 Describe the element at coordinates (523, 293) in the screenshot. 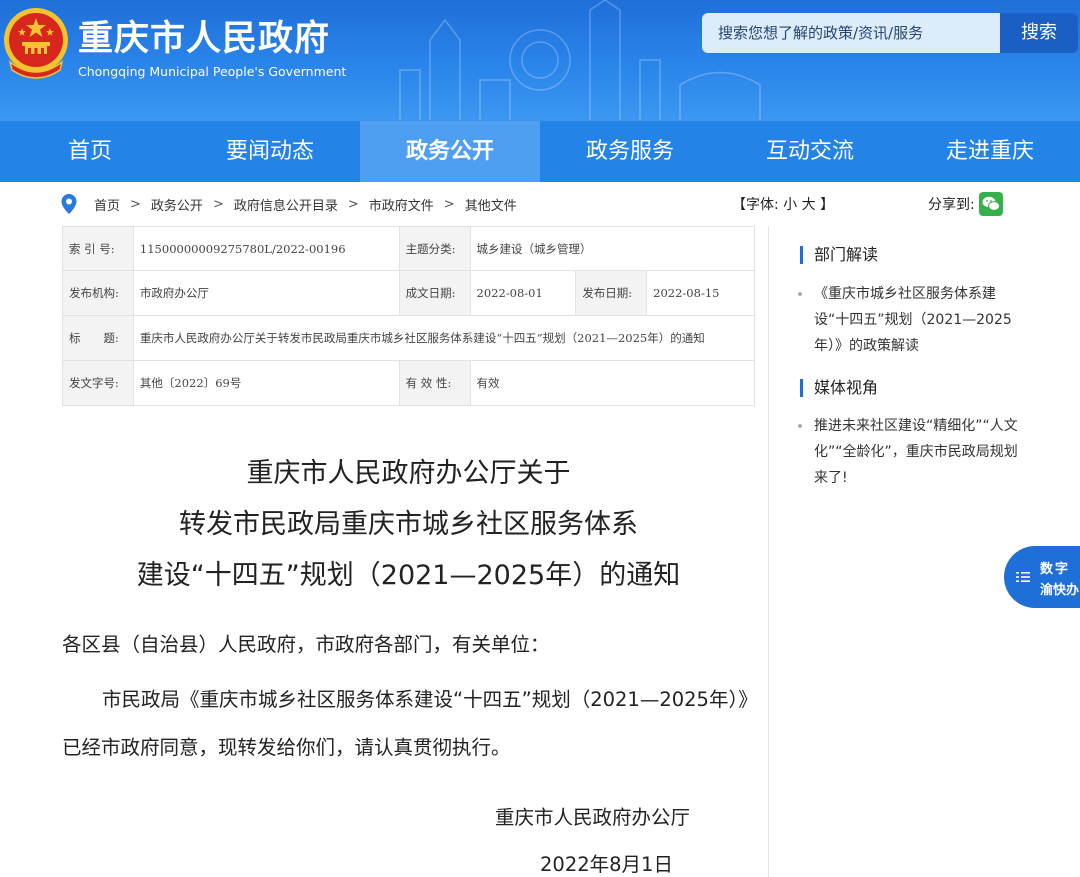

I see `meta-created-value: 2022-08-01` at that location.